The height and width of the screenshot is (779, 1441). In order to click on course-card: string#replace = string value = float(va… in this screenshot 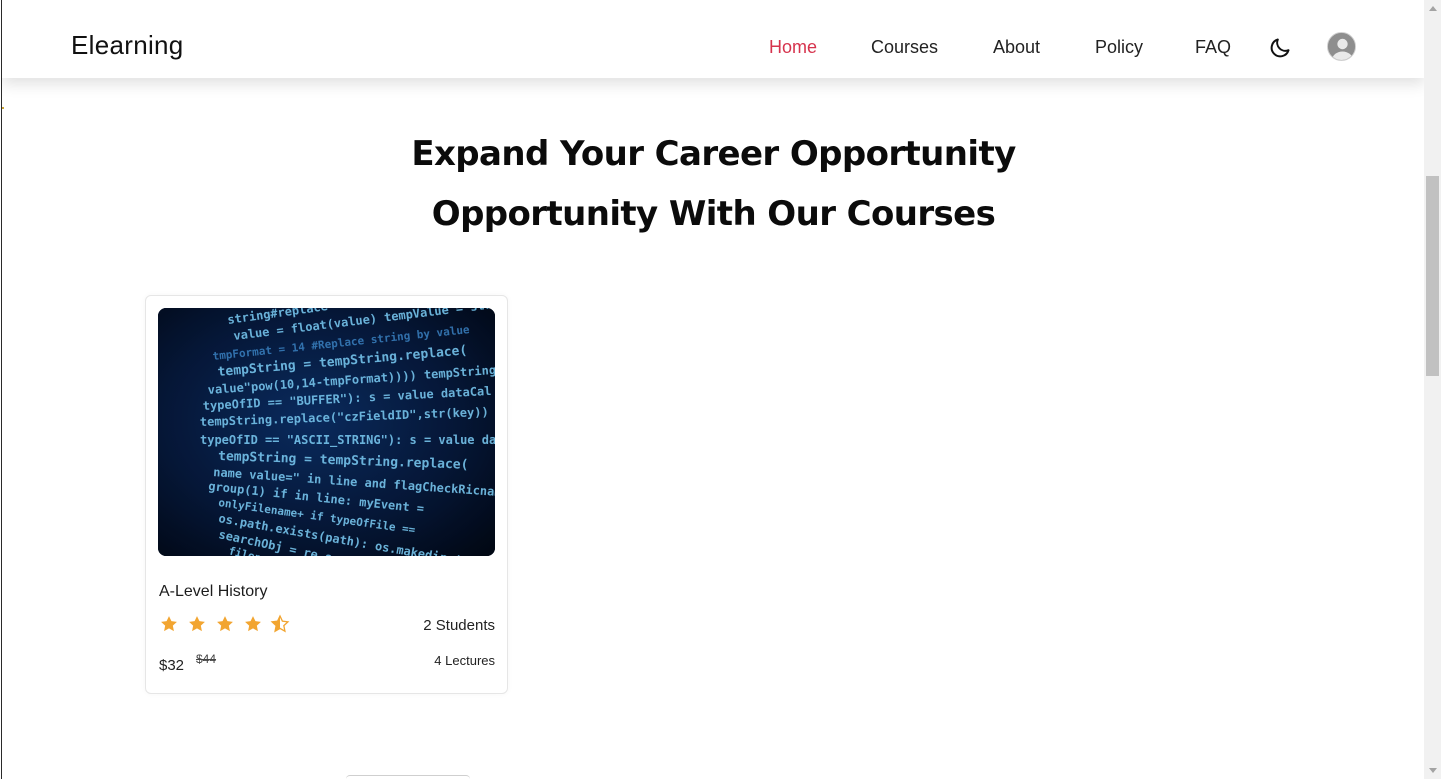, I will do `click(326, 494)`.